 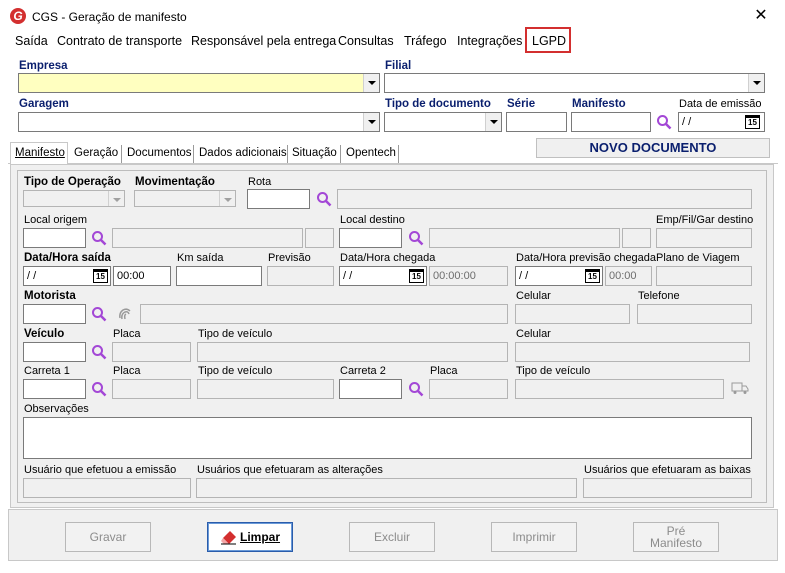 What do you see at coordinates (704, 238) in the screenshot?
I see `emp-fil-gar-destino-field` at bounding box center [704, 238].